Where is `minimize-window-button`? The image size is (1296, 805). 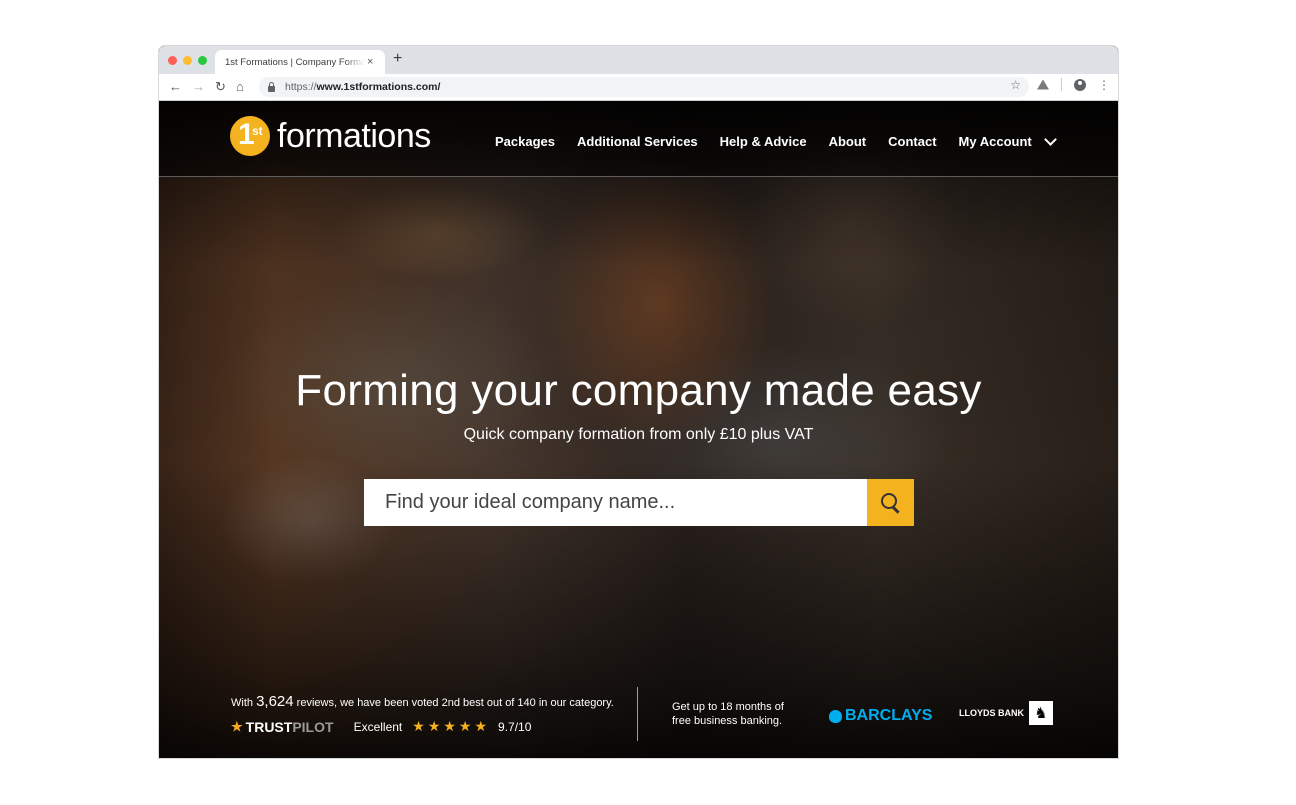
minimize-window-button is located at coordinates (187, 60).